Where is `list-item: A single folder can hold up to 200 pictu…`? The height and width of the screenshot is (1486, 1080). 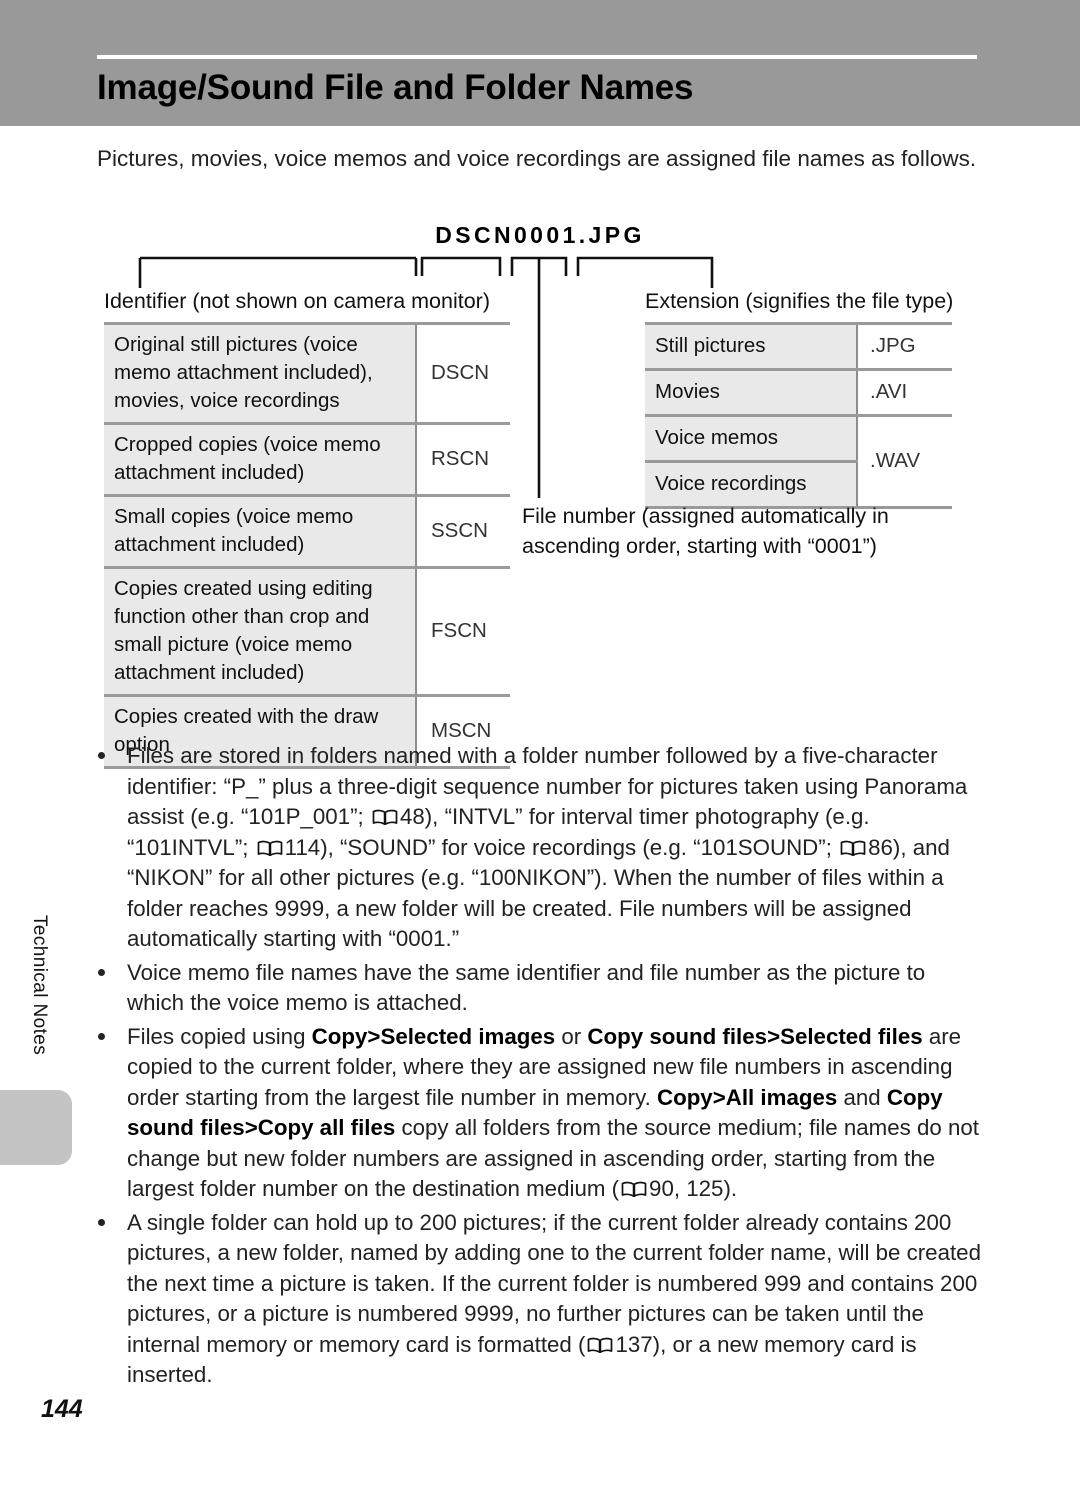 list-item: A single folder can hold up to 200 pictu… is located at coordinates (540, 1299).